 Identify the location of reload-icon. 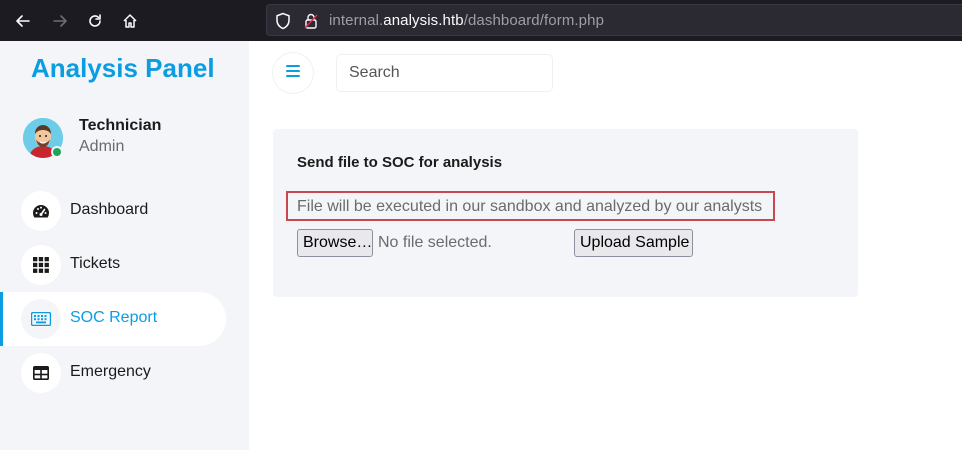
(95, 21).